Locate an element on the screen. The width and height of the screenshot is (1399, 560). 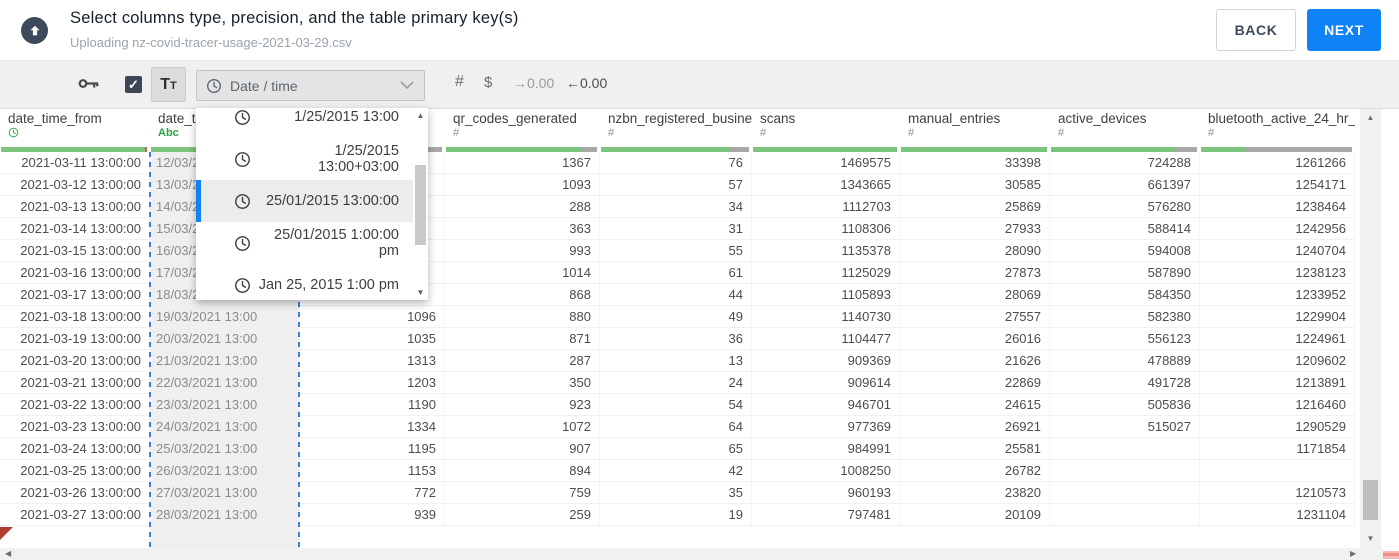
table-cell: 984991 is located at coordinates (826, 449).